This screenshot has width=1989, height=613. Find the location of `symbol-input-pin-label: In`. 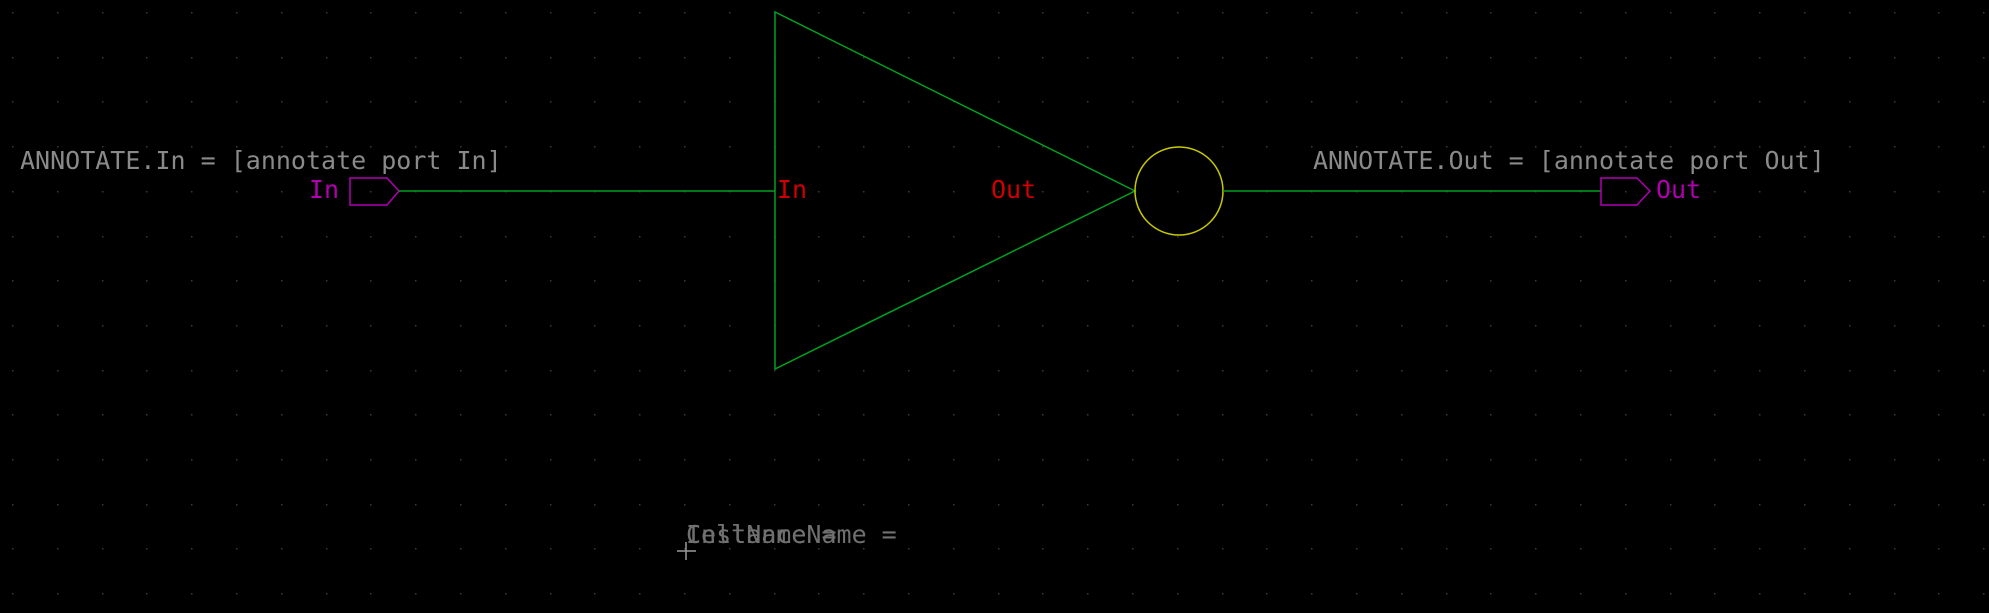

symbol-input-pin-label: In is located at coordinates (792, 189).